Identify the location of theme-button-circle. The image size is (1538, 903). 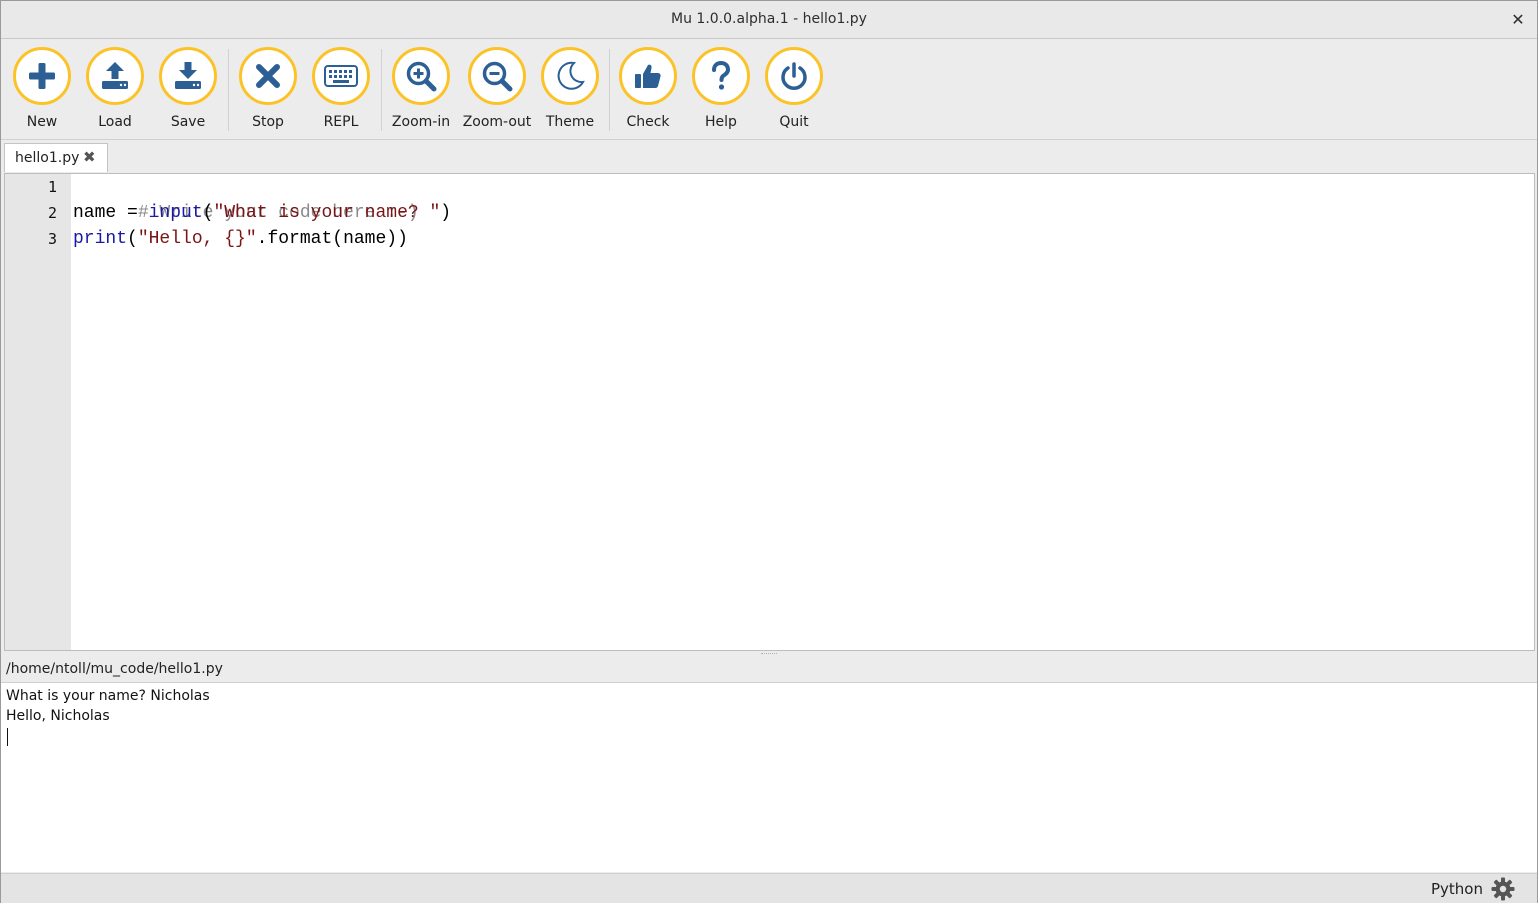
(570, 76).